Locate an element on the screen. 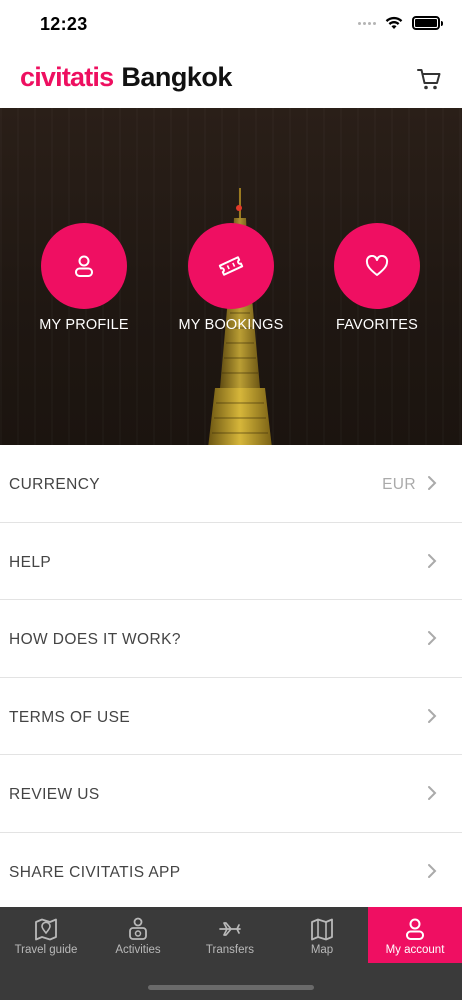 This screenshot has height=1000, width=462. my-bookings-button: MY BOOKINGS is located at coordinates (231, 278).